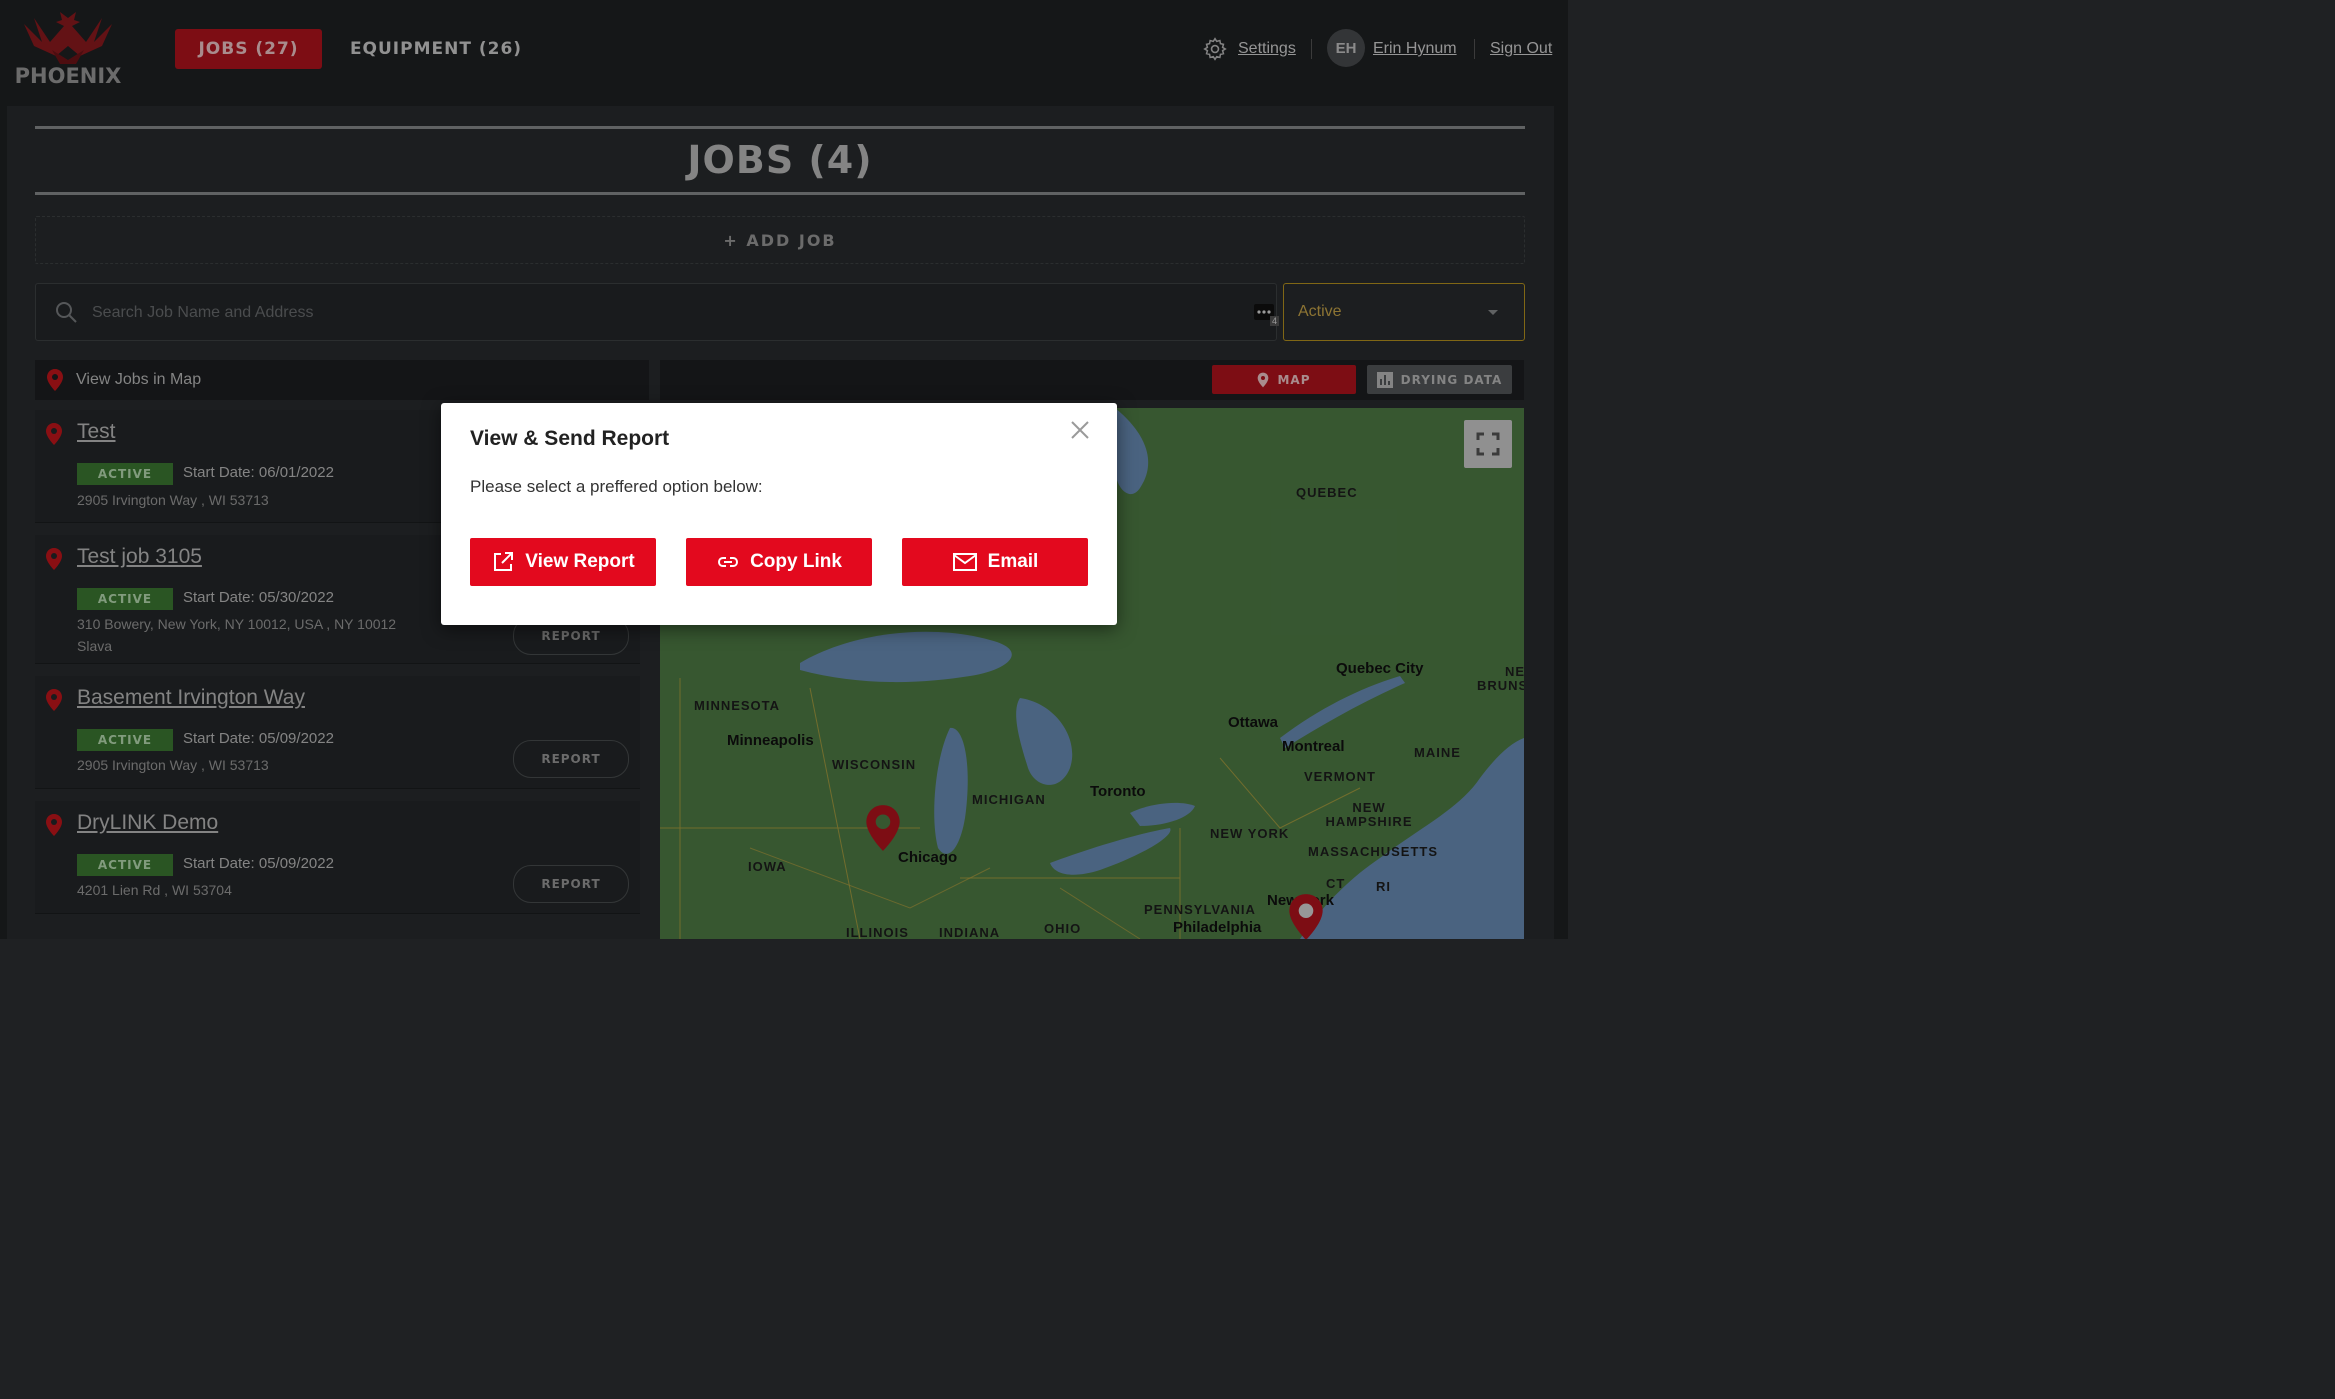 This screenshot has width=2335, height=1399. Describe the element at coordinates (580, 561) in the screenshot. I see `view-report-label: View Report` at that location.